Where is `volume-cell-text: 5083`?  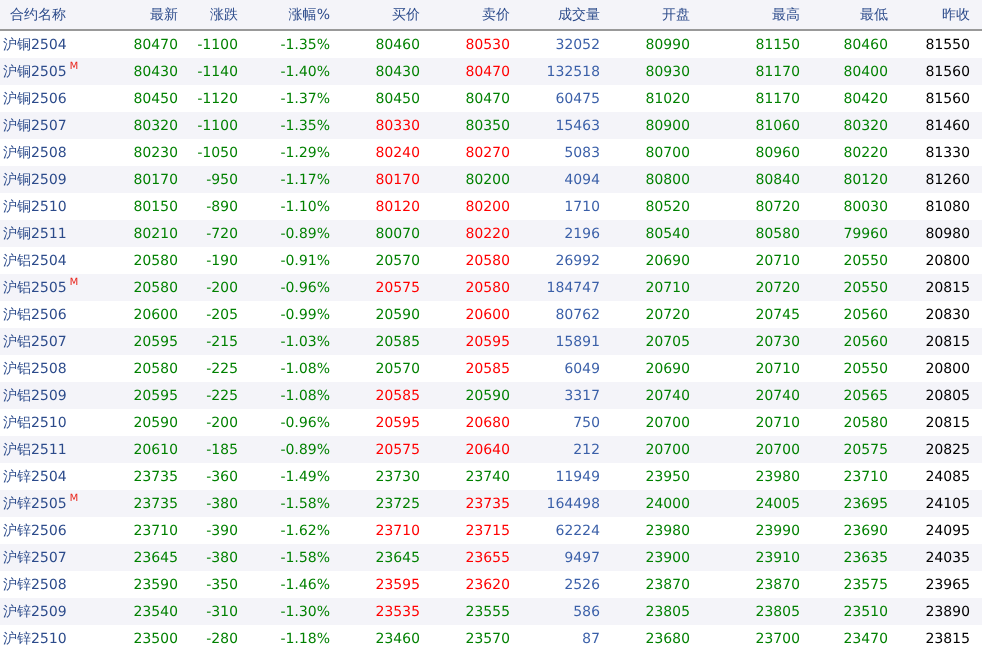 volume-cell-text: 5083 is located at coordinates (581, 152).